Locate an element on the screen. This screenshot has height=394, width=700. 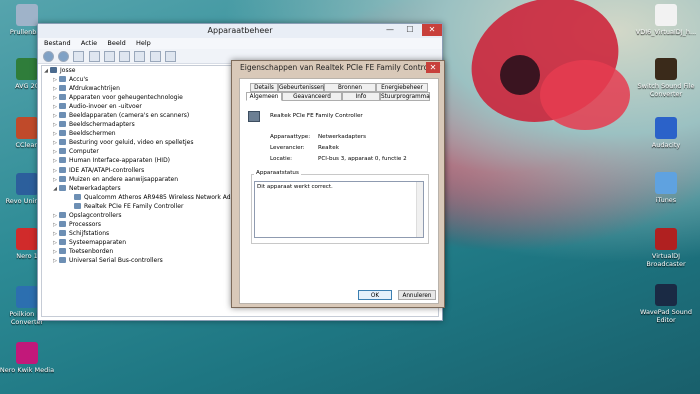
view-icon is located at coordinates (125, 56).